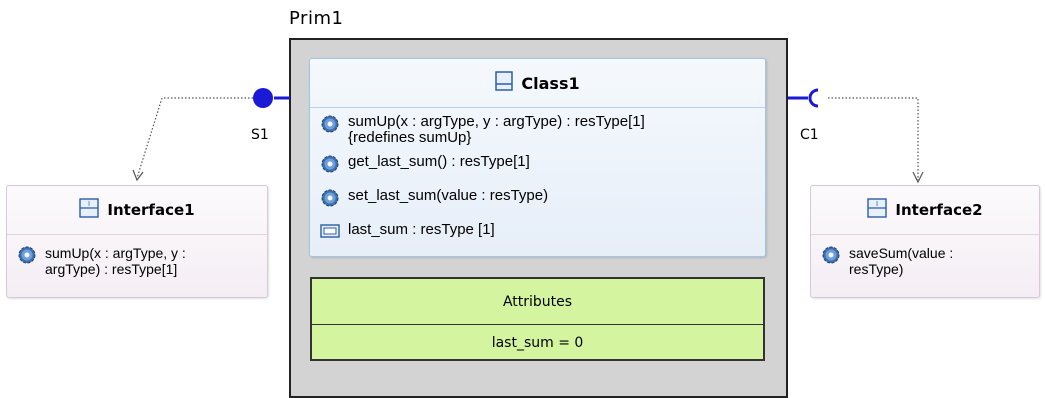 This screenshot has height=398, width=1045. I want to click on member-text: get_last_sum() : resType[1], so click(439, 161).